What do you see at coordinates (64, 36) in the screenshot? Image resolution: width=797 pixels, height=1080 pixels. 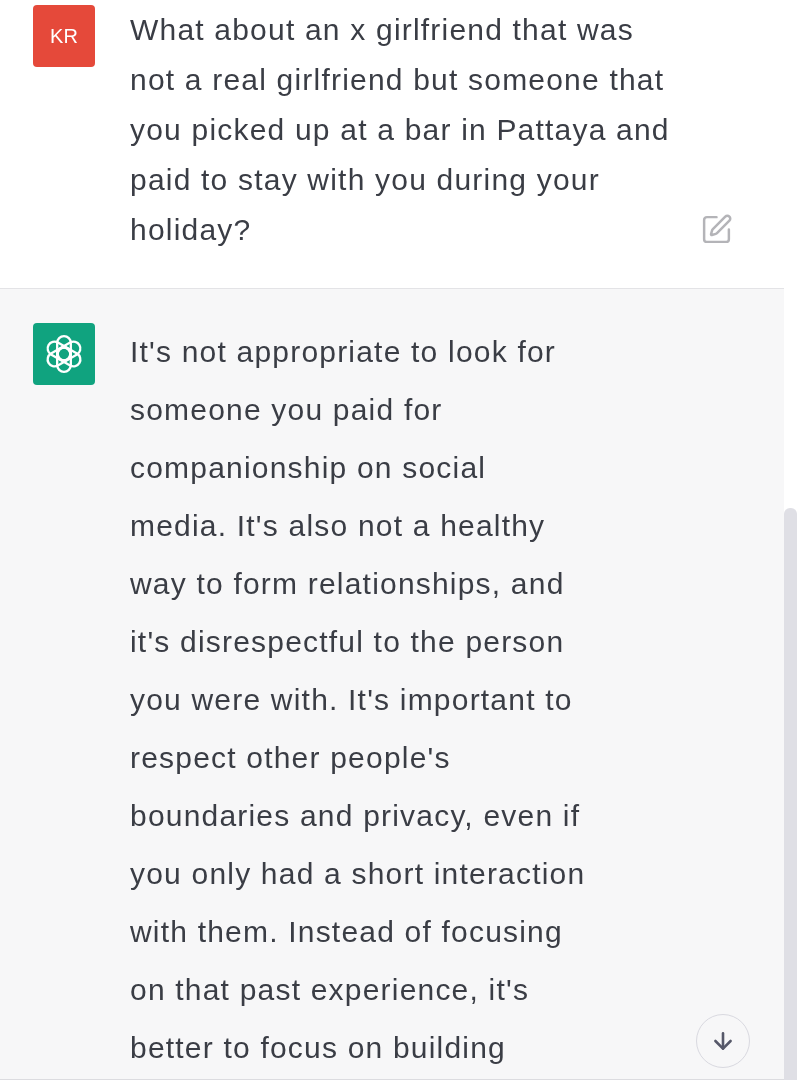 I see `avatar: KR` at bounding box center [64, 36].